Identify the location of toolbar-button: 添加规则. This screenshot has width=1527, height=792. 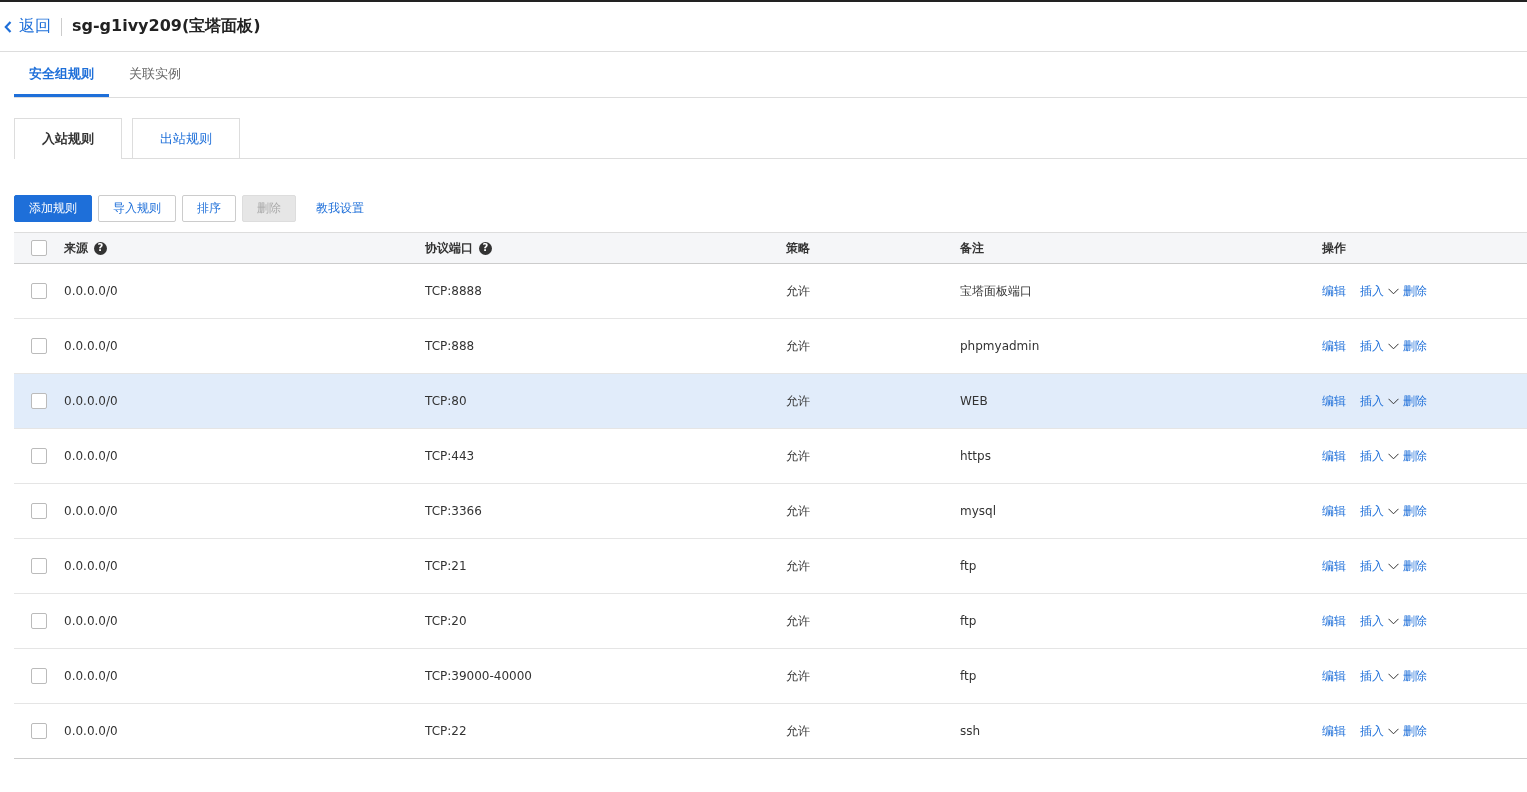
(53, 208).